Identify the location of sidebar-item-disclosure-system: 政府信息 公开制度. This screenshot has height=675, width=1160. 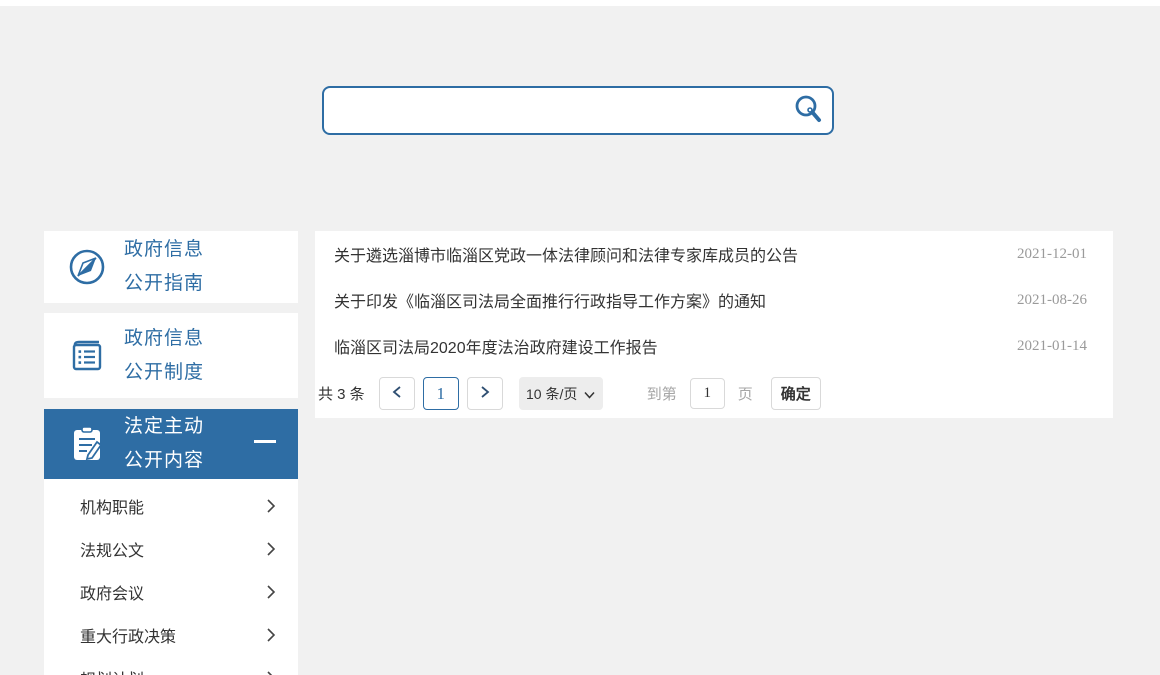
(171, 355).